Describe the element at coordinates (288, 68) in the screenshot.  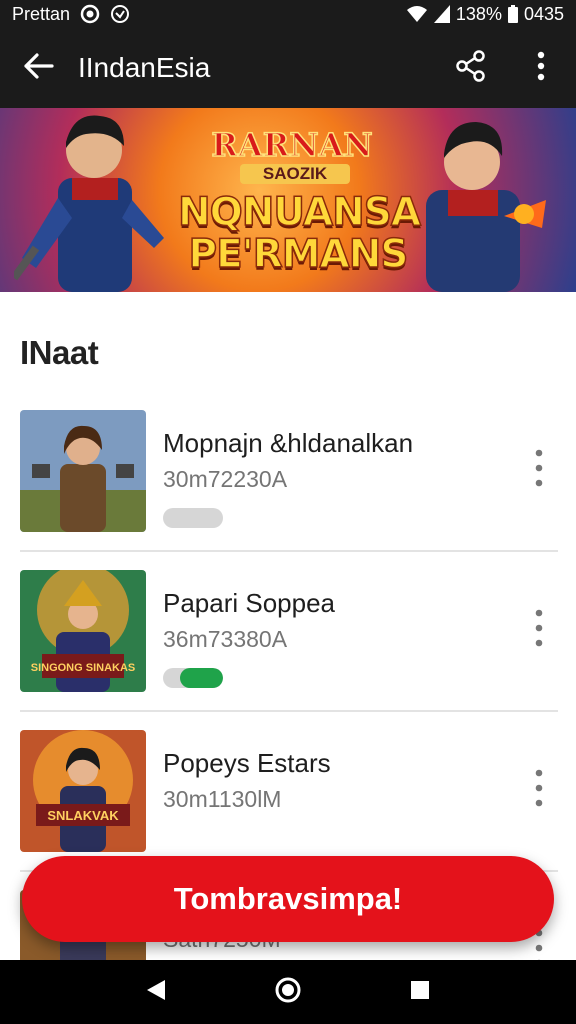
I see `app-bar: IIndanEsia` at that location.